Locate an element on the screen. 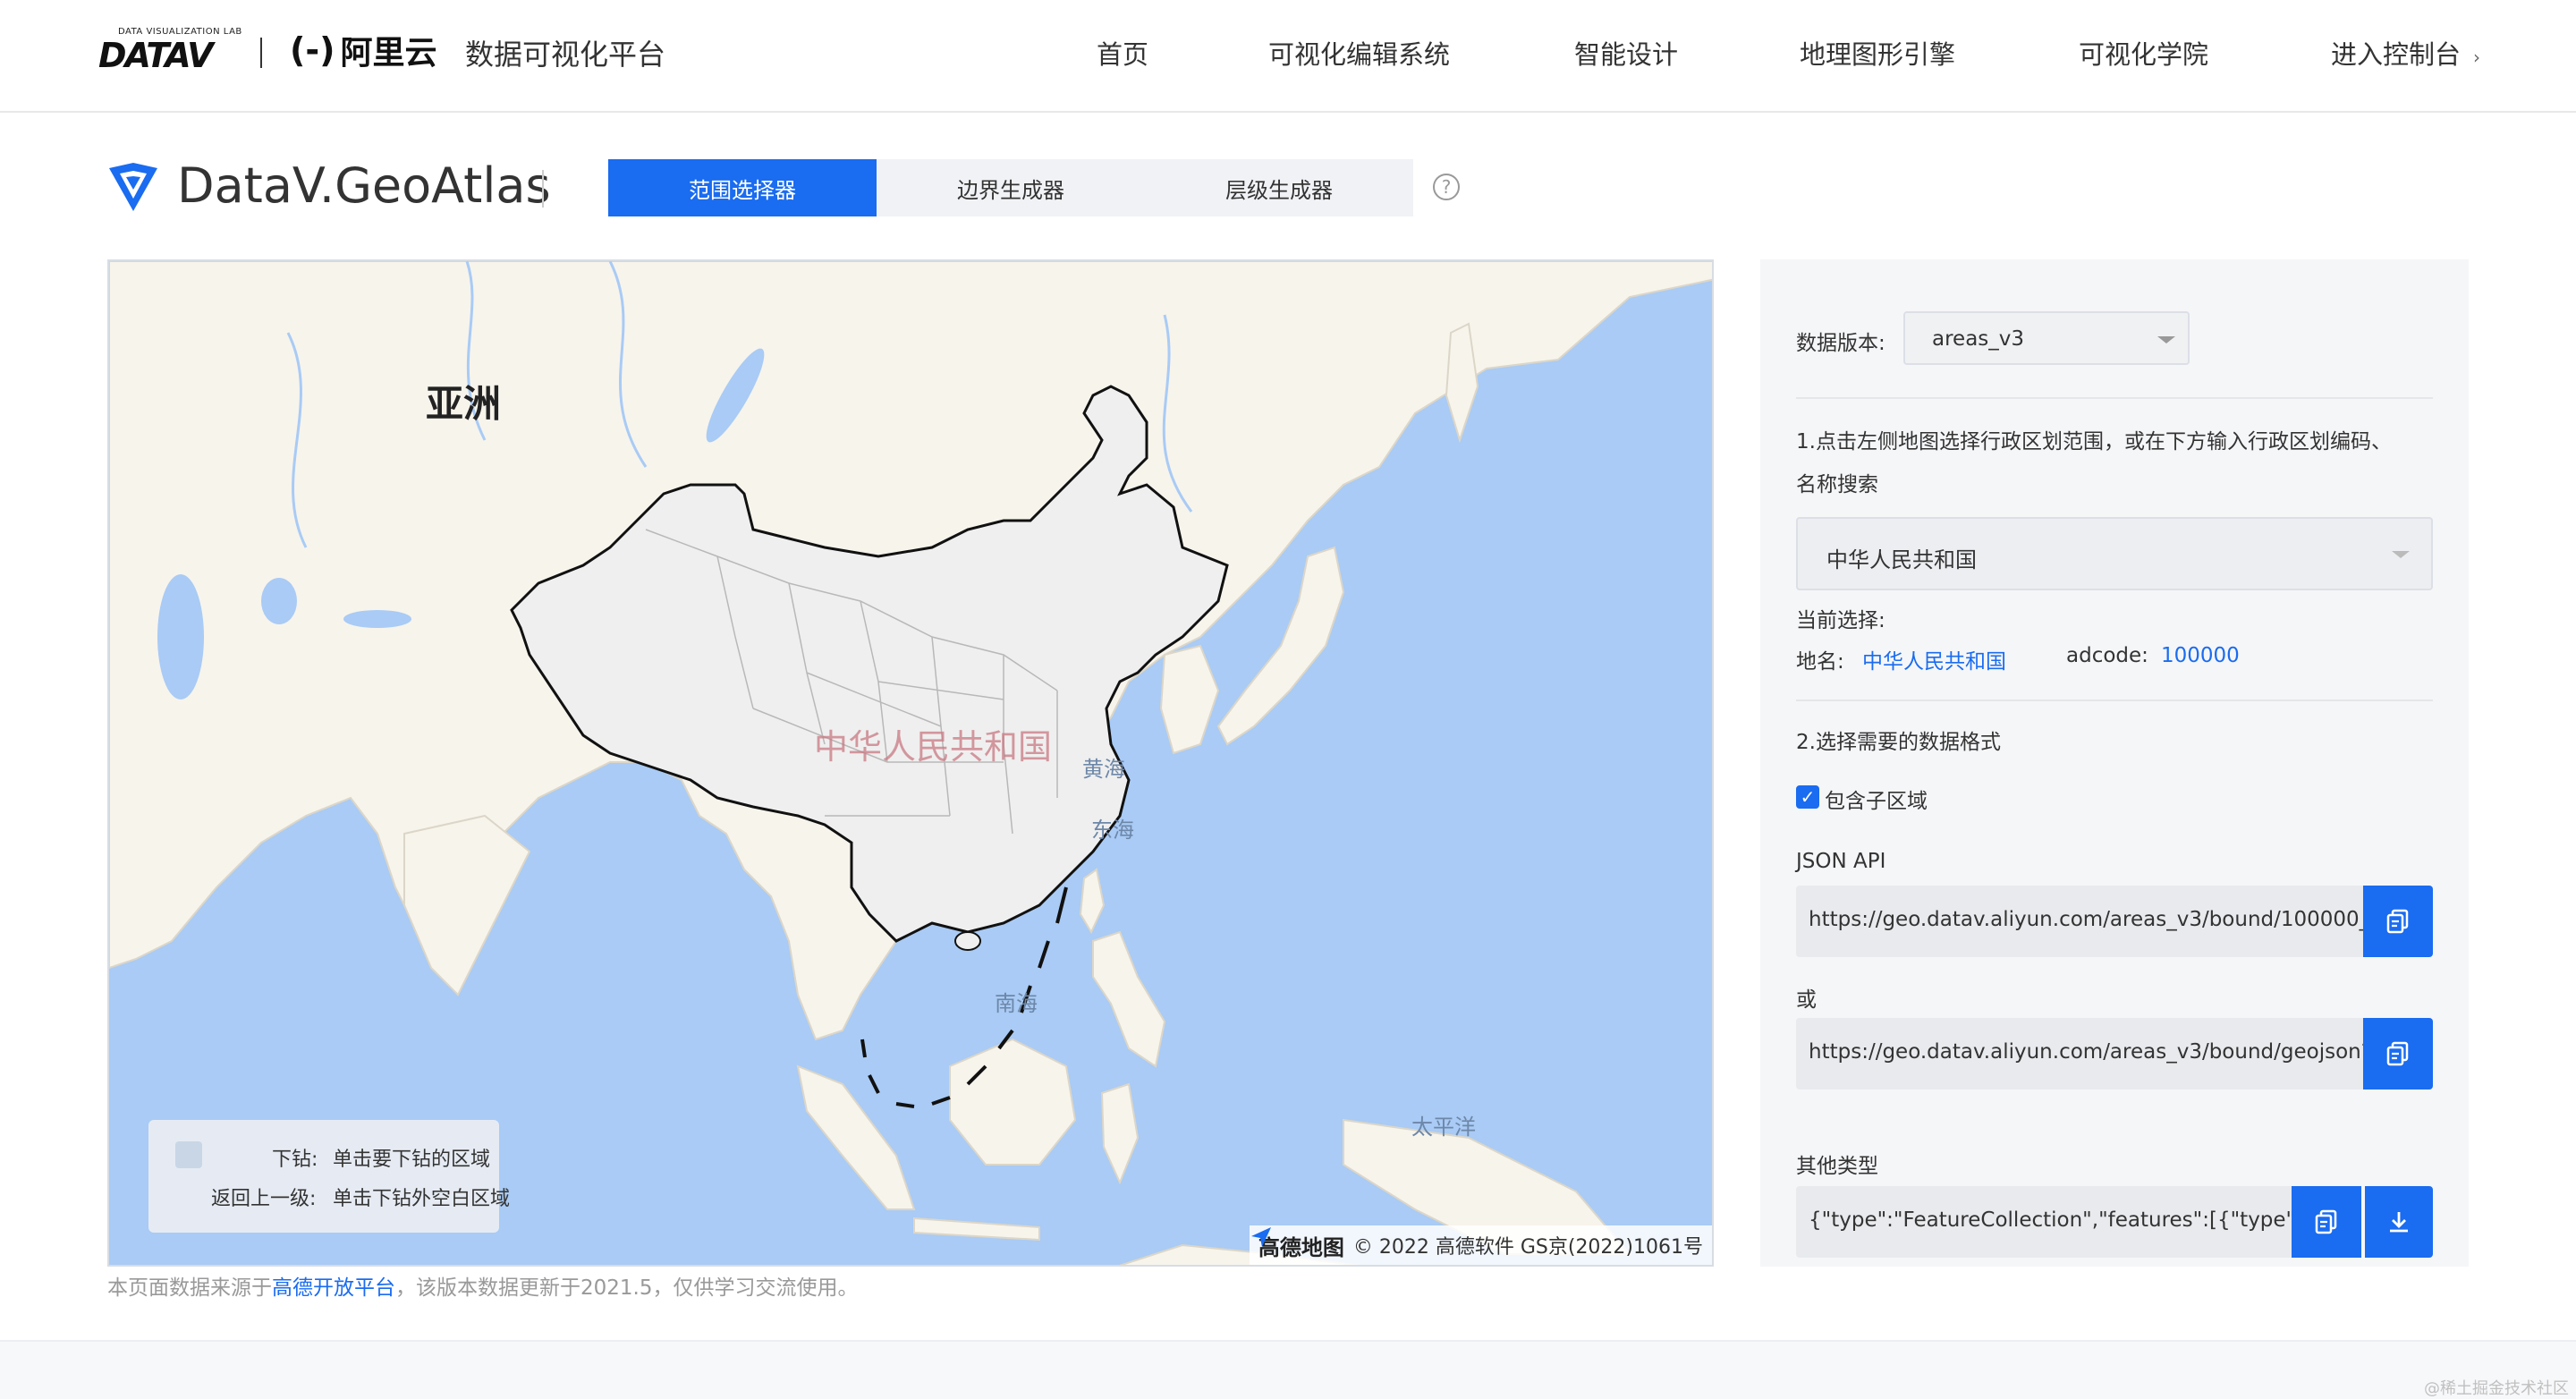 The image size is (2576, 1399). geoatlas-logo-icon is located at coordinates (133, 187).